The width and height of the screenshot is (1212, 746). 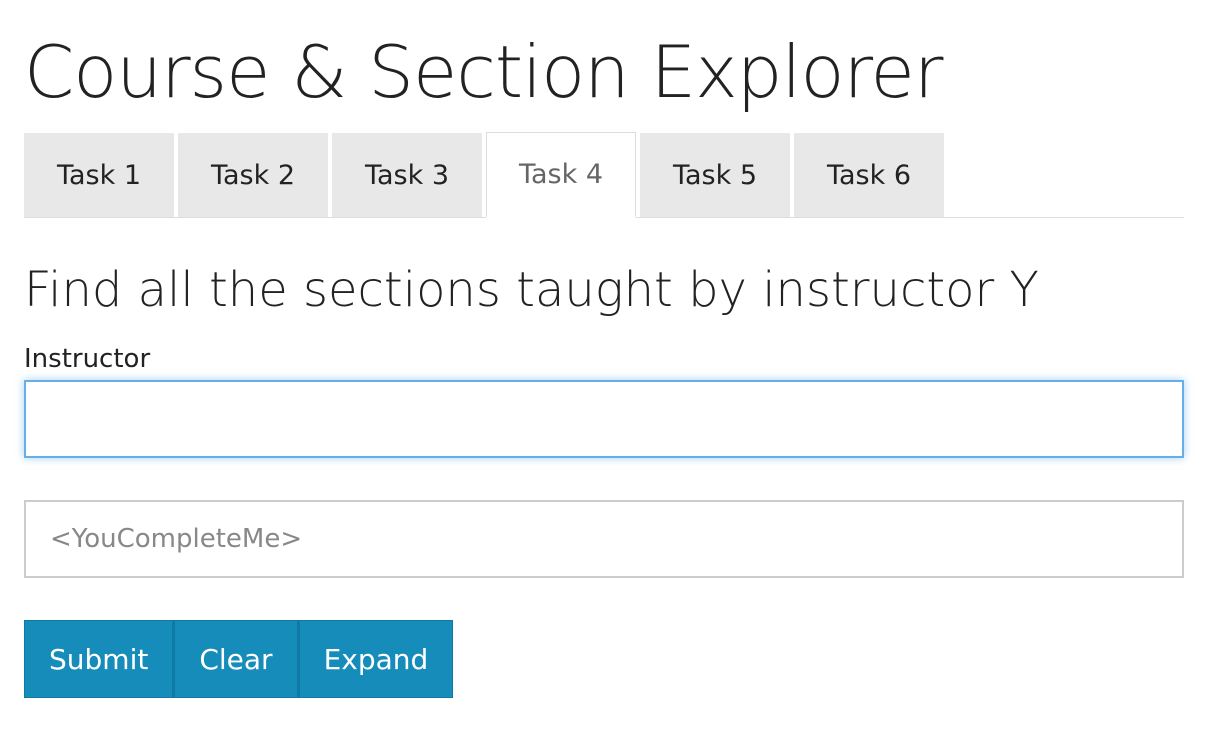 What do you see at coordinates (99, 659) in the screenshot?
I see `submit-button: Submit` at bounding box center [99, 659].